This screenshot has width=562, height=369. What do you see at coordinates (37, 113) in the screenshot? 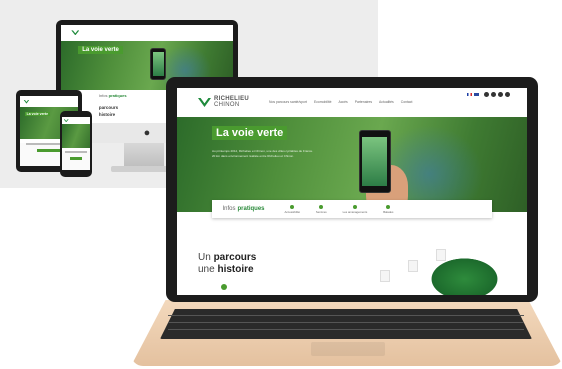
I see `tablet-hero-title: La voie verte` at bounding box center [37, 113].